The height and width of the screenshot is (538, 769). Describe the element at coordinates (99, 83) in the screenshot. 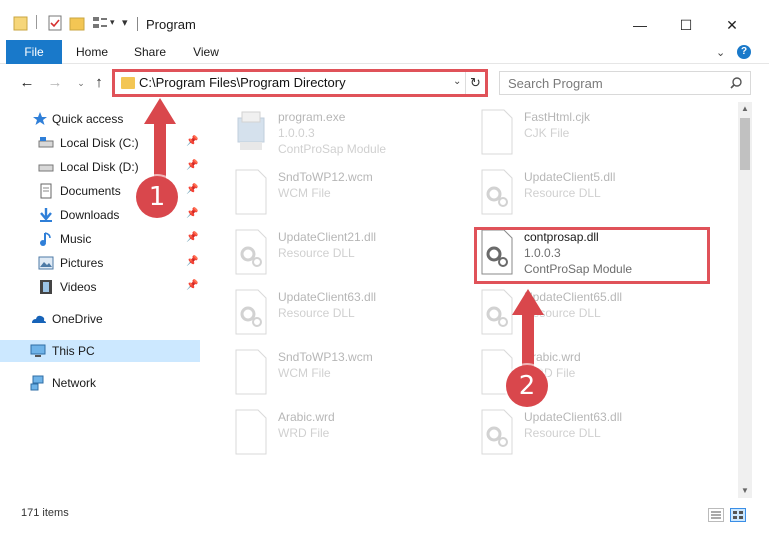

I see `up-arrow-icon: ↑` at that location.